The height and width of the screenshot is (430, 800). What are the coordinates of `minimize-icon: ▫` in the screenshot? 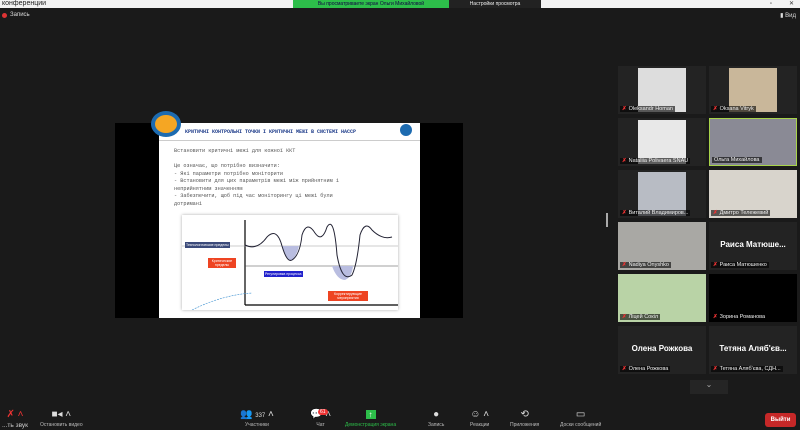 It's located at (771, 4).